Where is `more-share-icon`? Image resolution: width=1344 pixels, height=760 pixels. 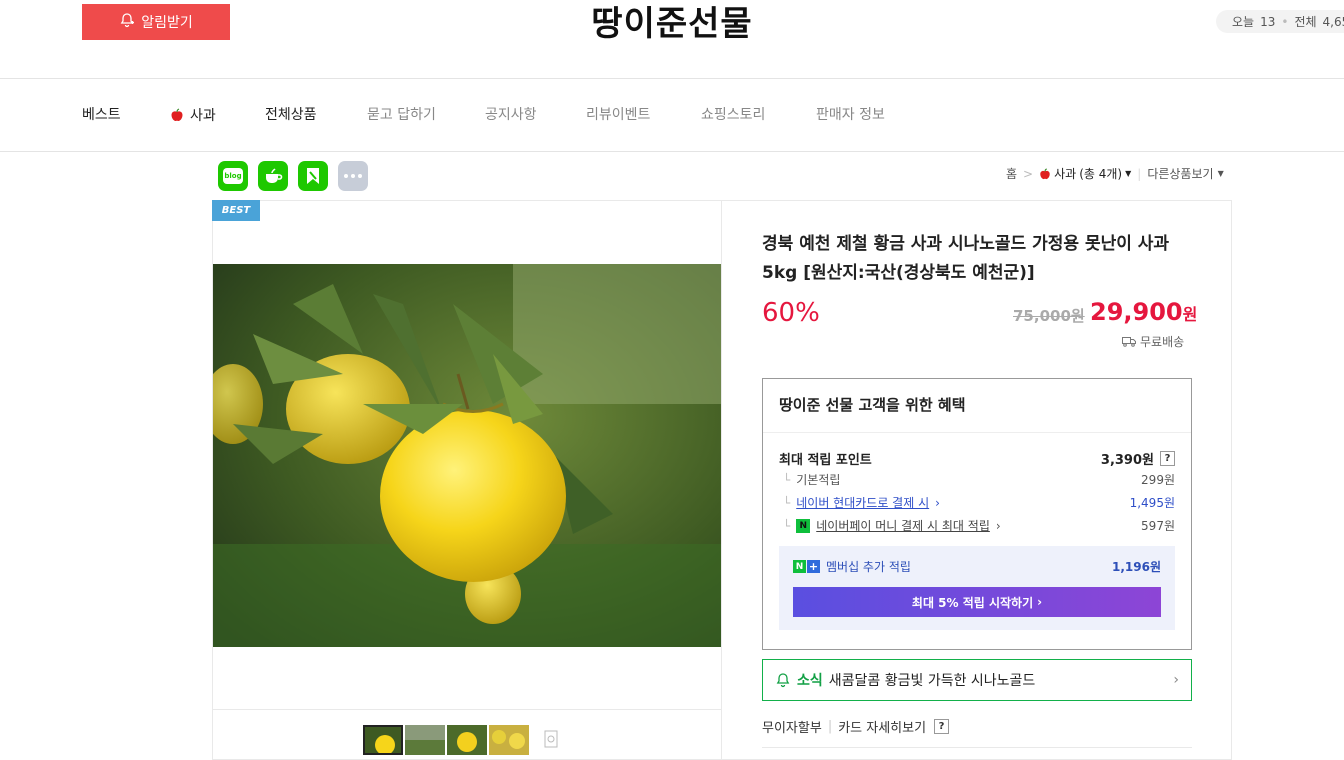
more-share-icon is located at coordinates (353, 176).